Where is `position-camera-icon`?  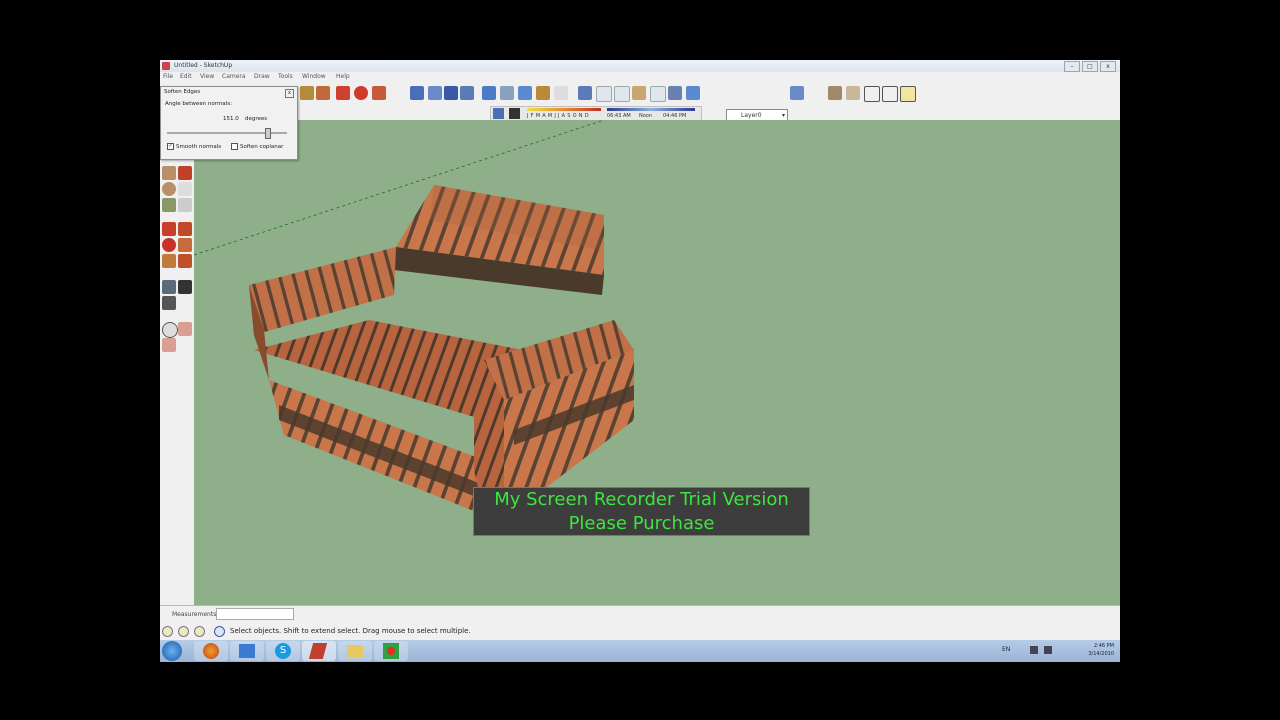
position-camera-icon is located at coordinates (170, 330).